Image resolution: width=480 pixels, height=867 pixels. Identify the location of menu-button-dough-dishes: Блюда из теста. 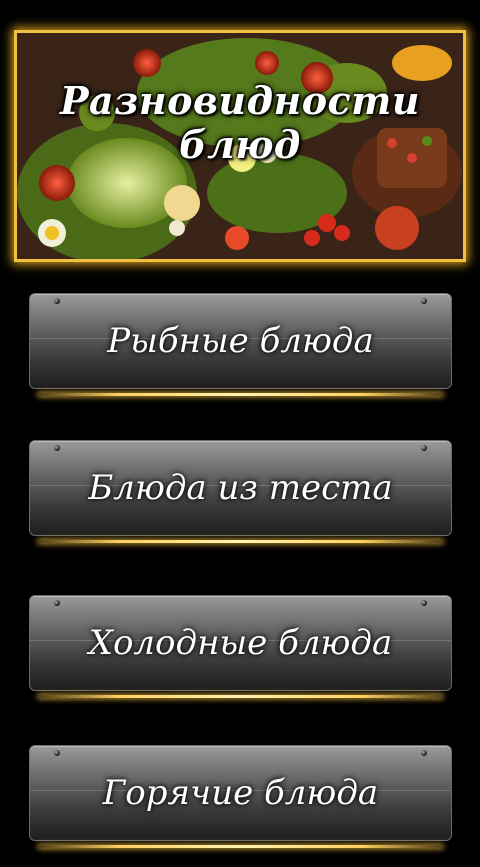
(240, 491).